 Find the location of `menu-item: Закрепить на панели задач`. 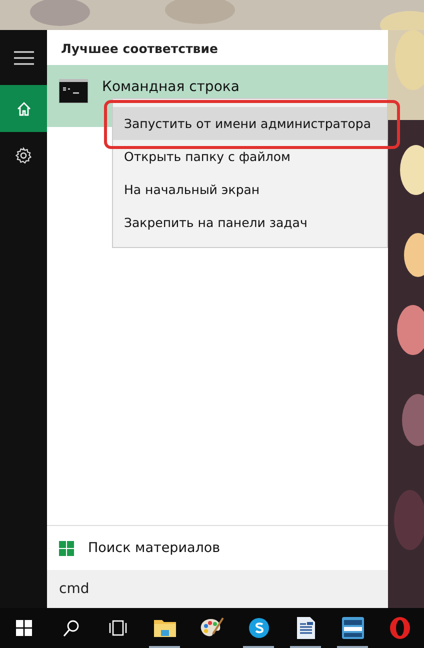

menu-item: Закрепить на панели задач is located at coordinates (250, 222).